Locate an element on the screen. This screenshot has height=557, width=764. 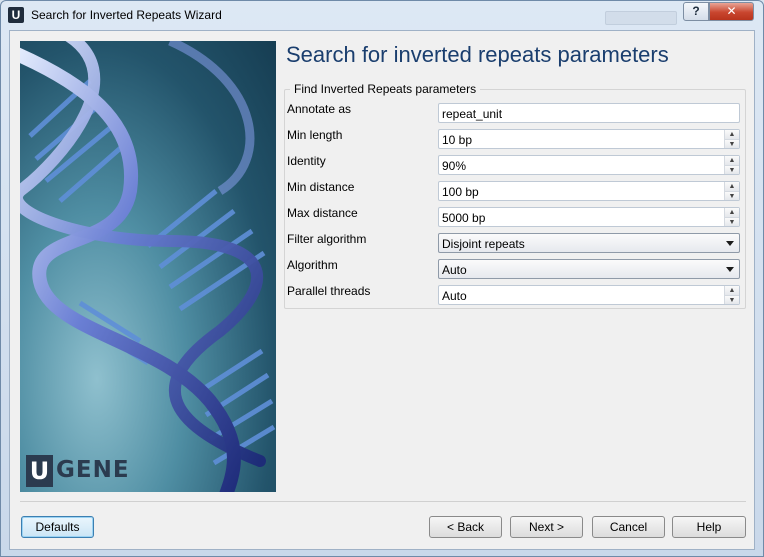
window-title: Search for Inverted Repeats Wizard is located at coordinates (126, 15).